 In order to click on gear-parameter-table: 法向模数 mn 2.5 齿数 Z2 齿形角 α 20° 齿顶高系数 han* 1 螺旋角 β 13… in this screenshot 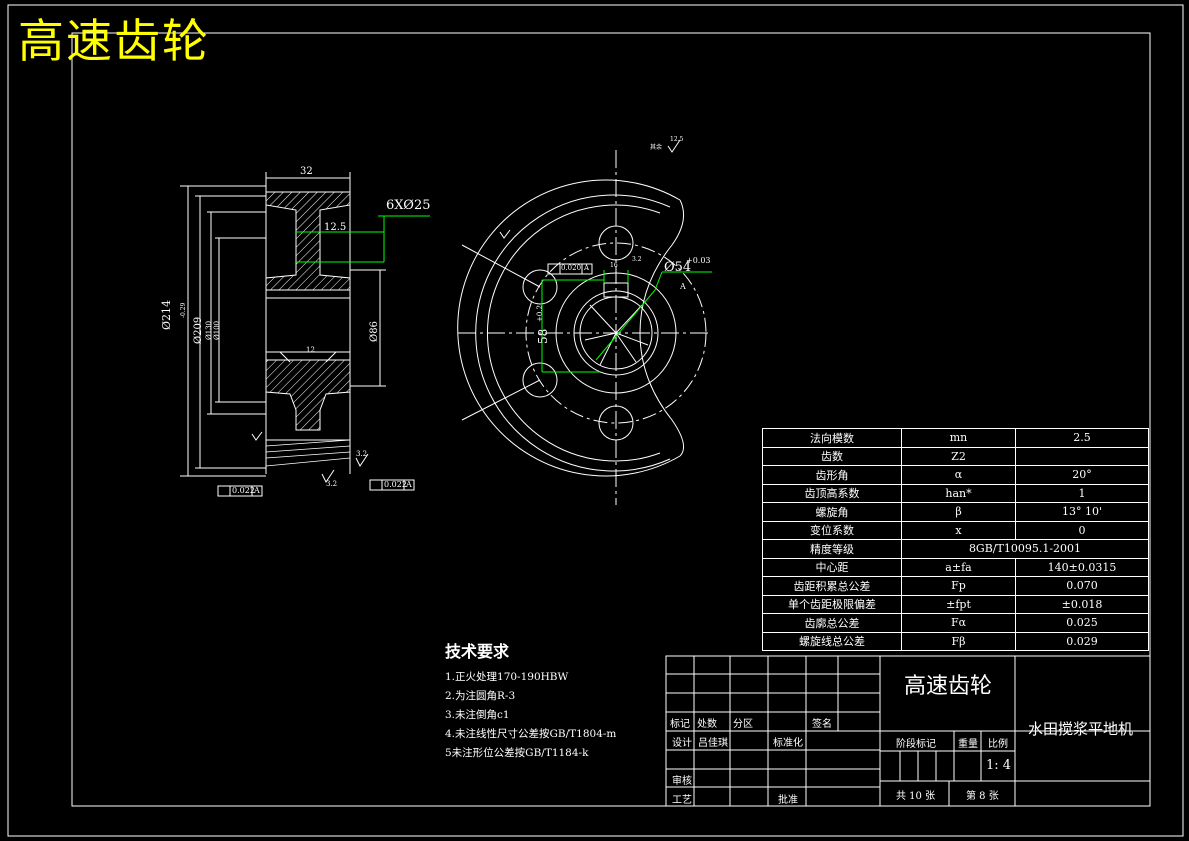, I will do `click(955, 539)`.